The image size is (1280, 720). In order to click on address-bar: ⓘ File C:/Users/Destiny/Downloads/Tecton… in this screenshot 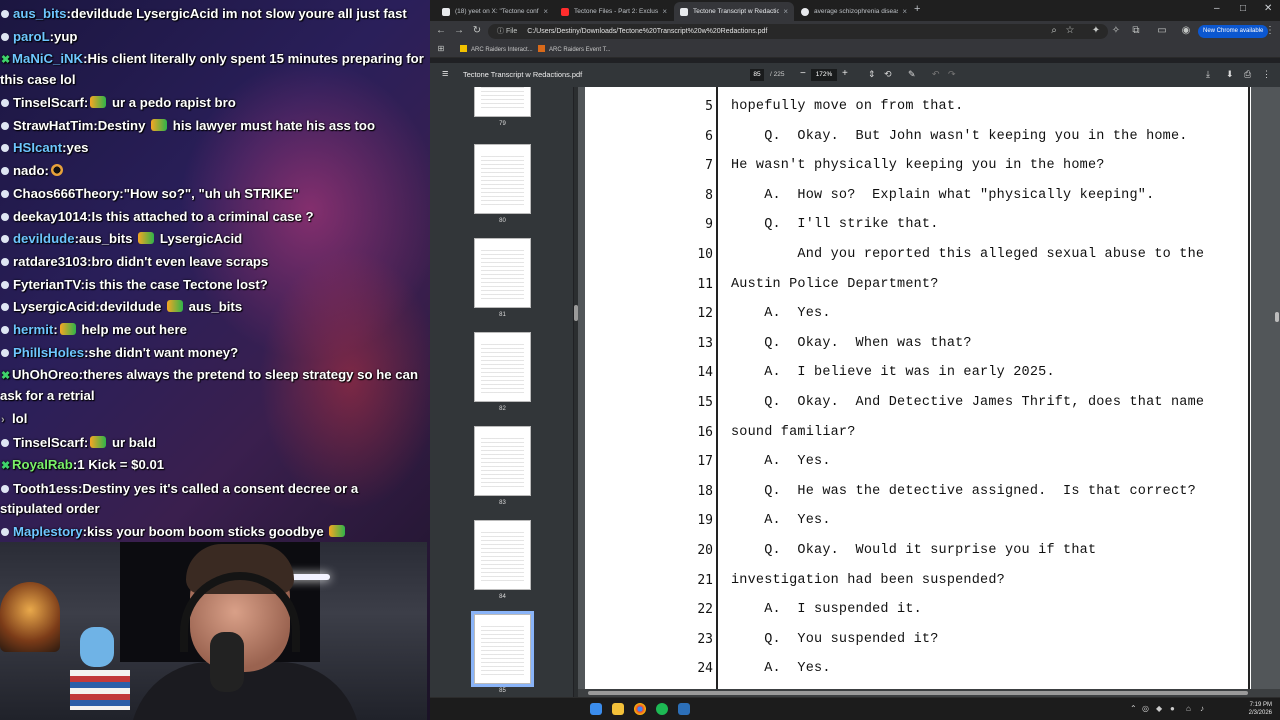, I will do `click(798, 31)`.